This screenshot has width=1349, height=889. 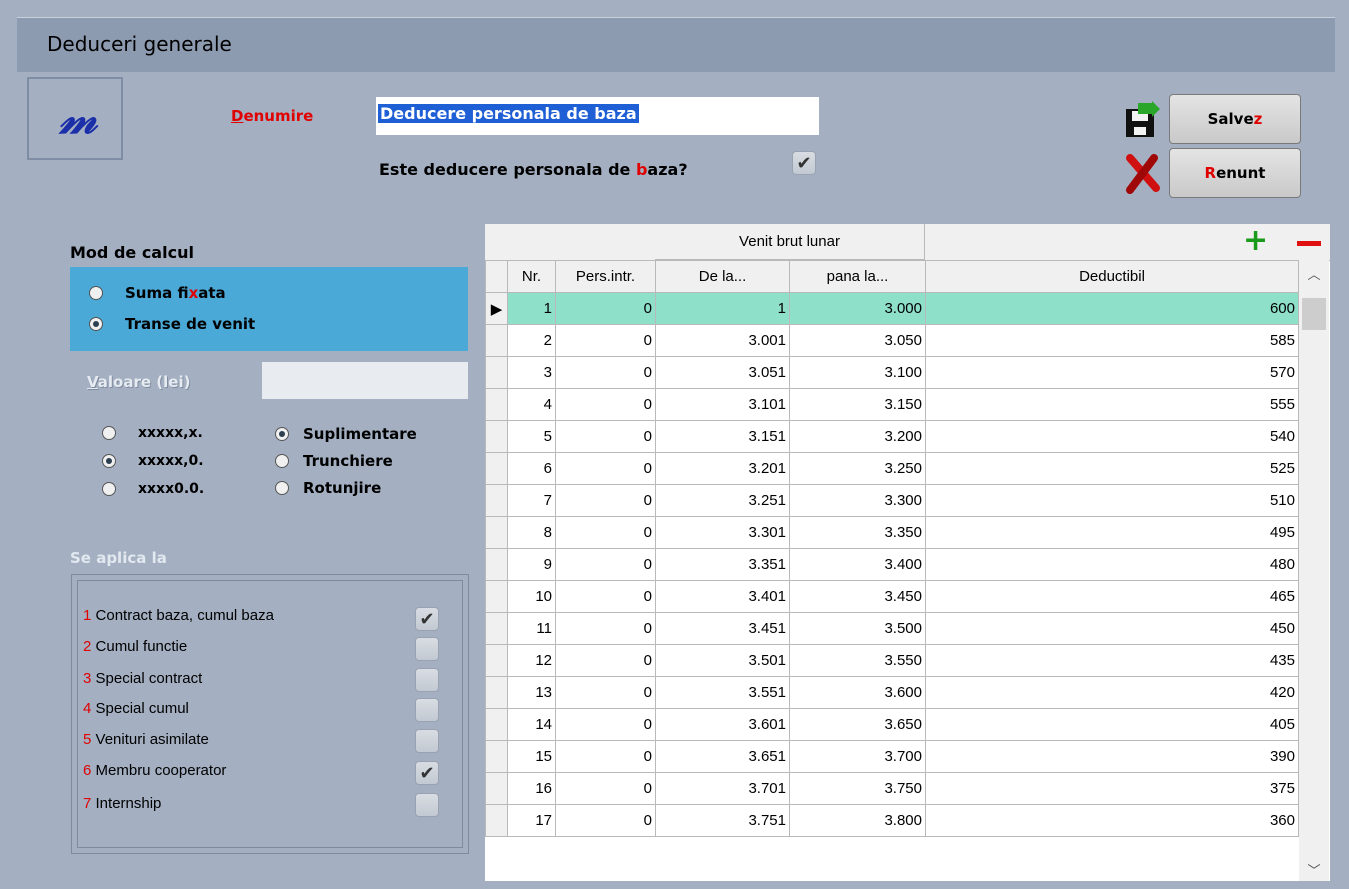 What do you see at coordinates (857, 596) in the screenshot?
I see `cell-panala: 3.450` at bounding box center [857, 596].